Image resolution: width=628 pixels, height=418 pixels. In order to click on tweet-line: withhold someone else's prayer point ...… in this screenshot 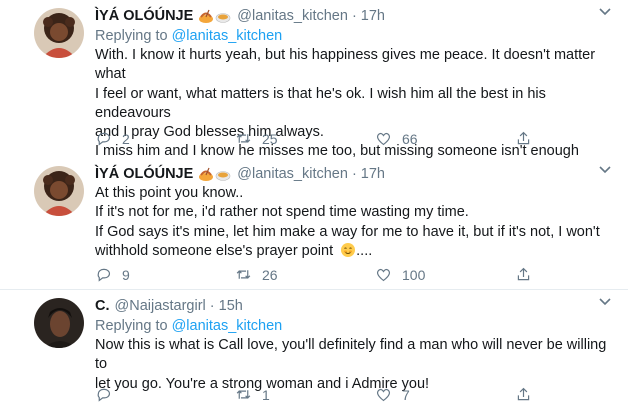, I will do `click(354, 251)`.